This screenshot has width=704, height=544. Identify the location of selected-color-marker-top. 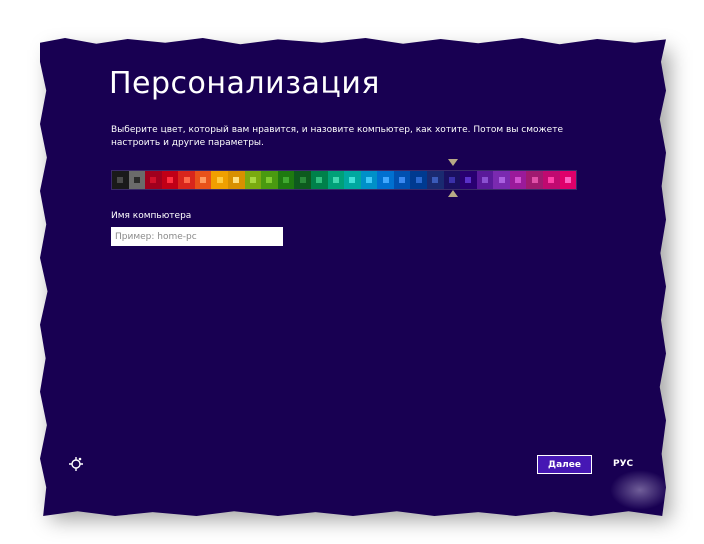
(453, 162).